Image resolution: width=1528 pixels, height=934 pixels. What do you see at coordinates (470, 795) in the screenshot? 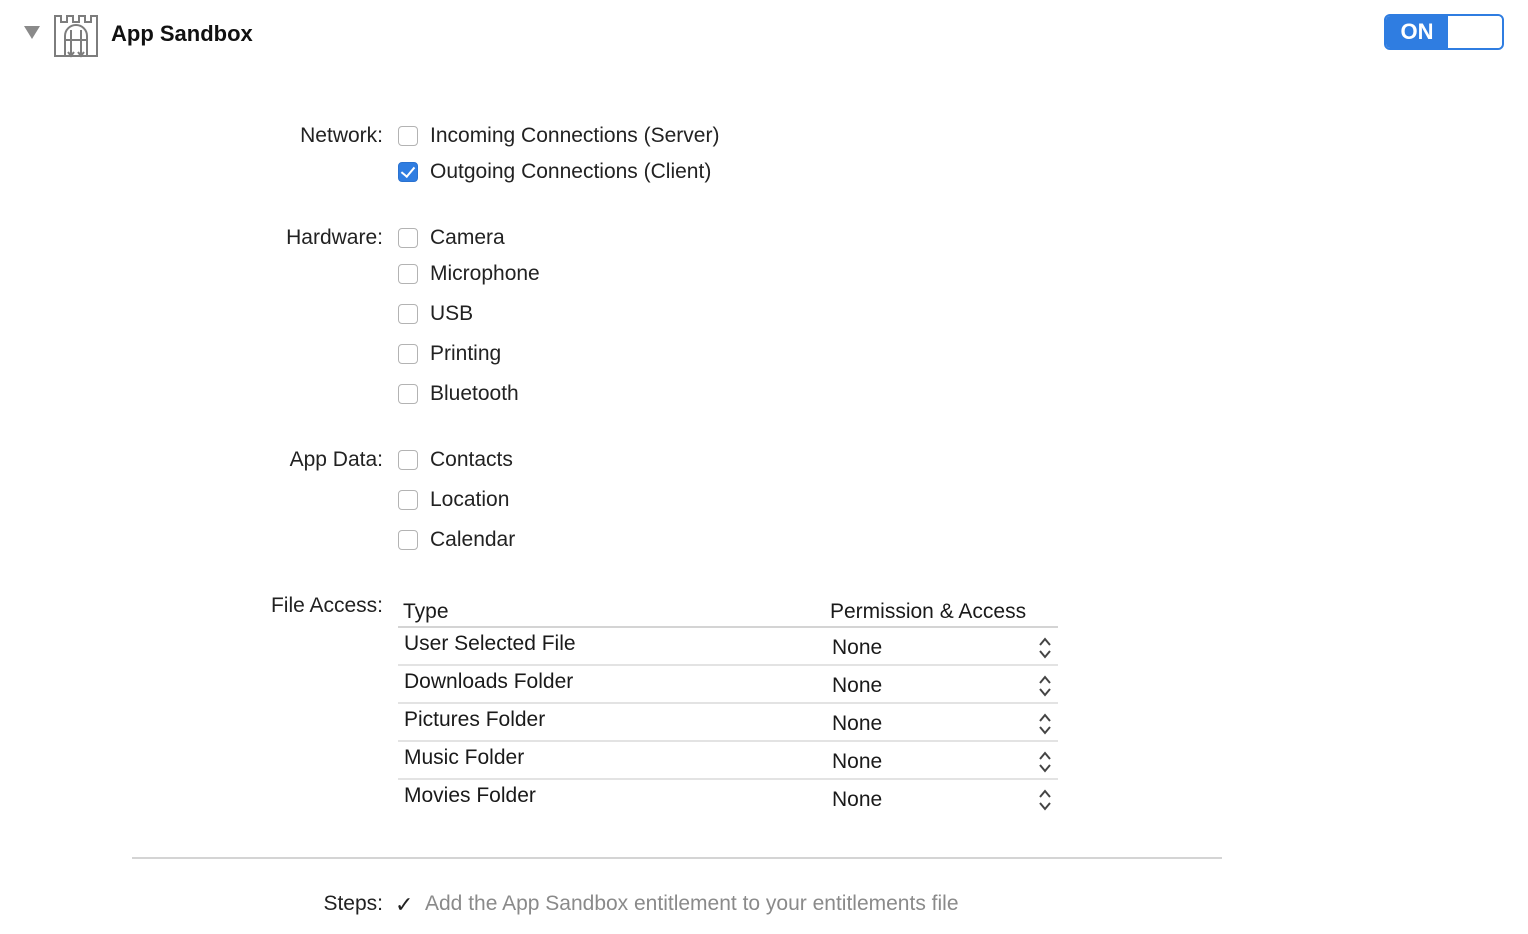
I see `file-type-cell: Movies Folder` at bounding box center [470, 795].